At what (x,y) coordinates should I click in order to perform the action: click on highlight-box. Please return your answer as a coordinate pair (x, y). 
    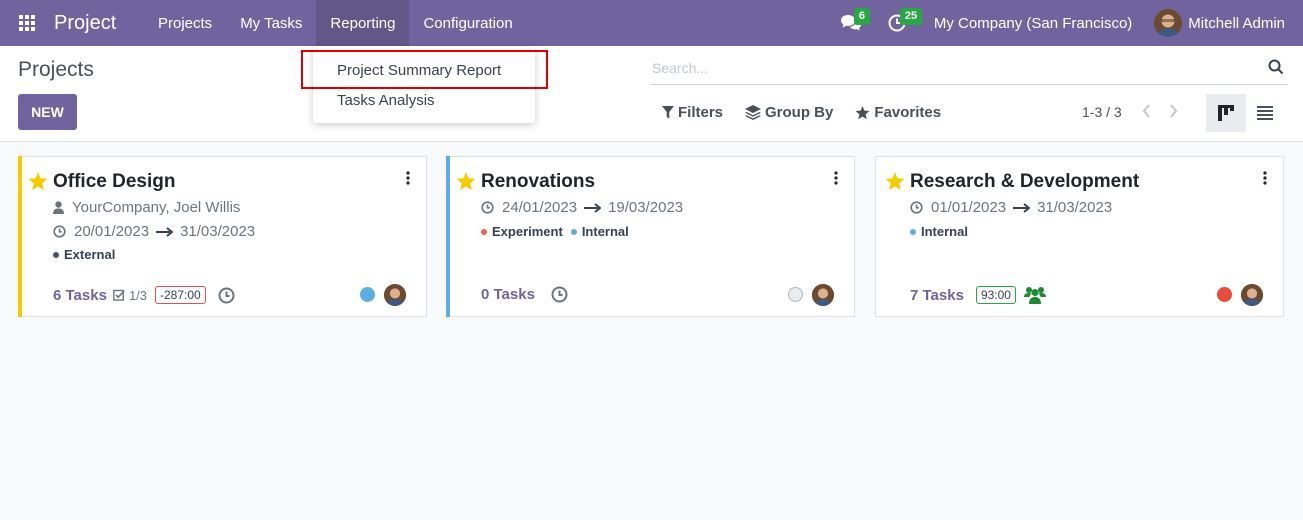
    Looking at the image, I should click on (424, 69).